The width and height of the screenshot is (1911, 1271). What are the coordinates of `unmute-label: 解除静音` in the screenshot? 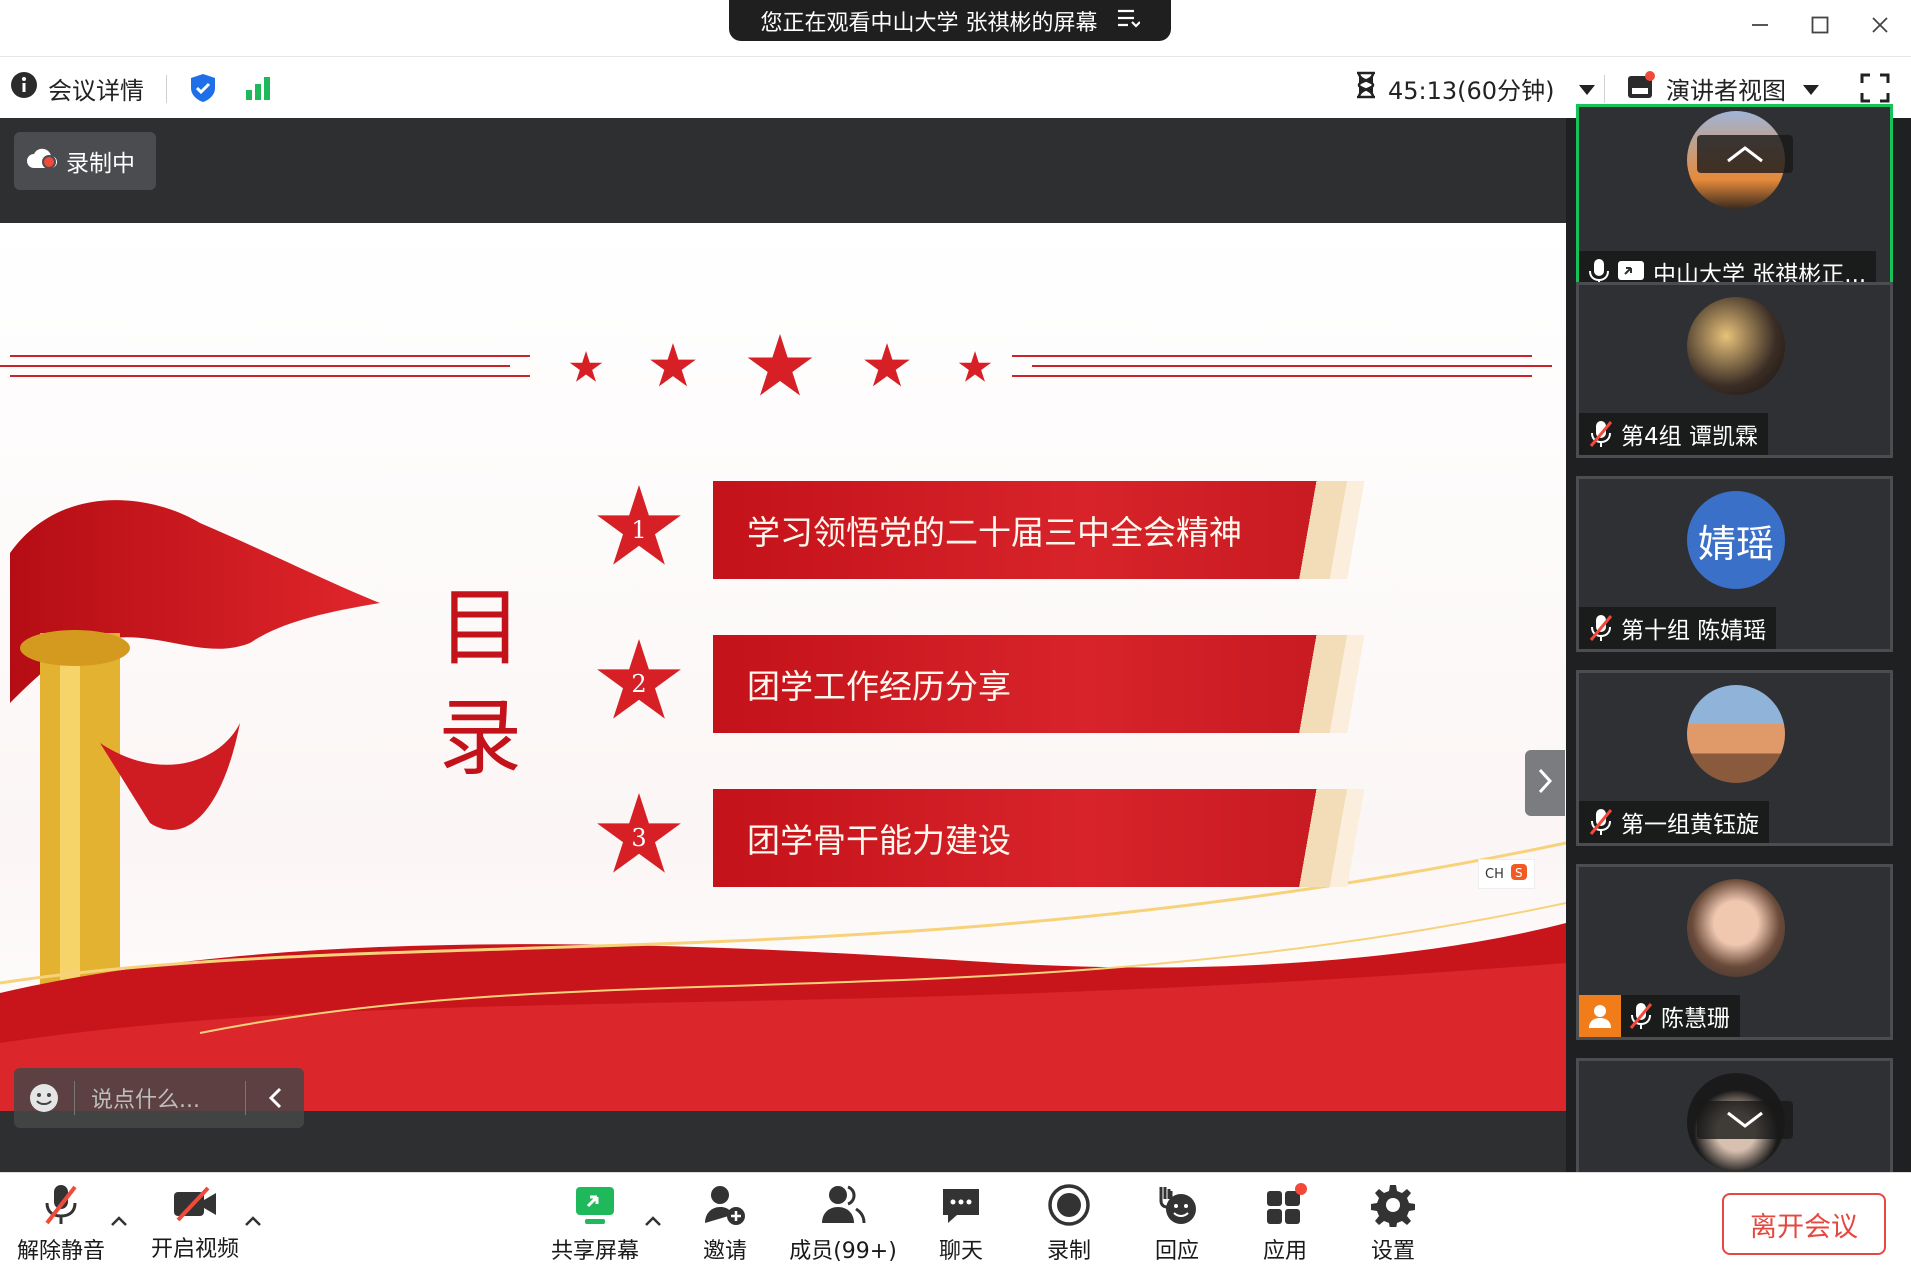 It's located at (60, 1251).